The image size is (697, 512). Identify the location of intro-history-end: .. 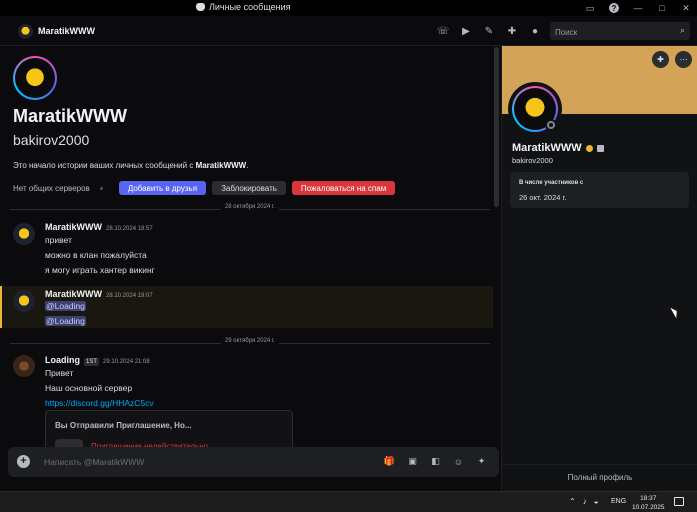
(247, 165).